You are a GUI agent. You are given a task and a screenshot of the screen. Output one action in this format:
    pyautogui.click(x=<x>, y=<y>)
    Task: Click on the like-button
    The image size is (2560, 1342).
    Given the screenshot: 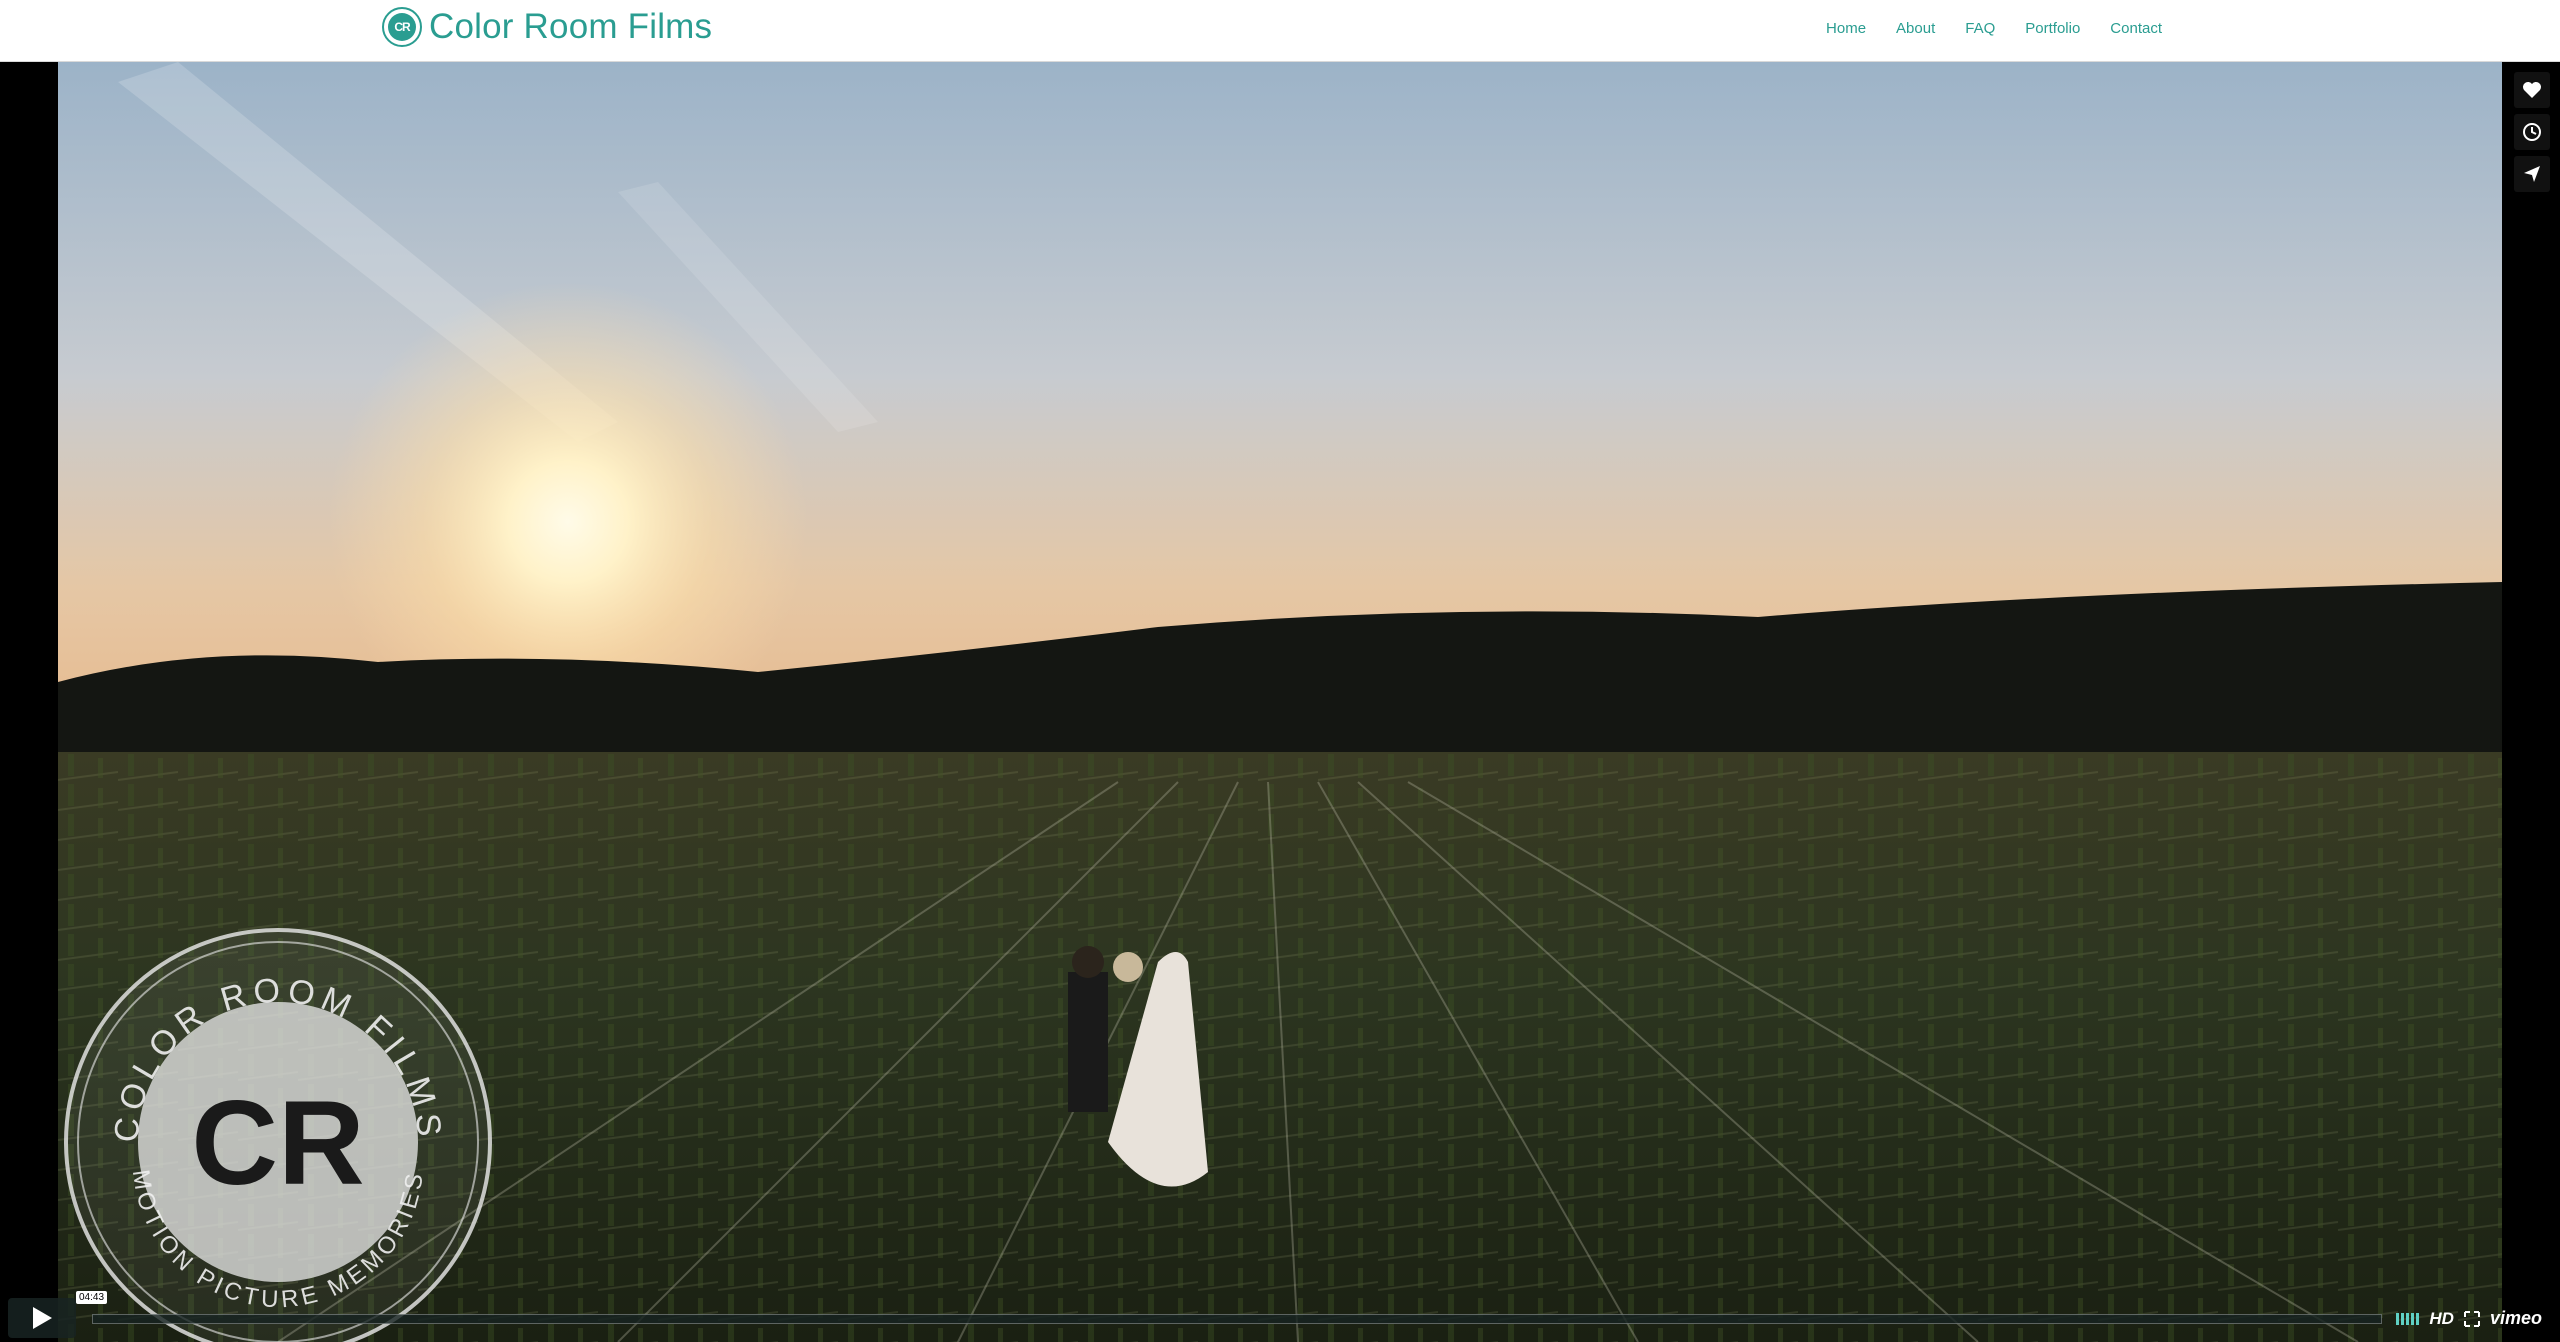 What is the action you would take?
    pyautogui.click(x=2532, y=90)
    